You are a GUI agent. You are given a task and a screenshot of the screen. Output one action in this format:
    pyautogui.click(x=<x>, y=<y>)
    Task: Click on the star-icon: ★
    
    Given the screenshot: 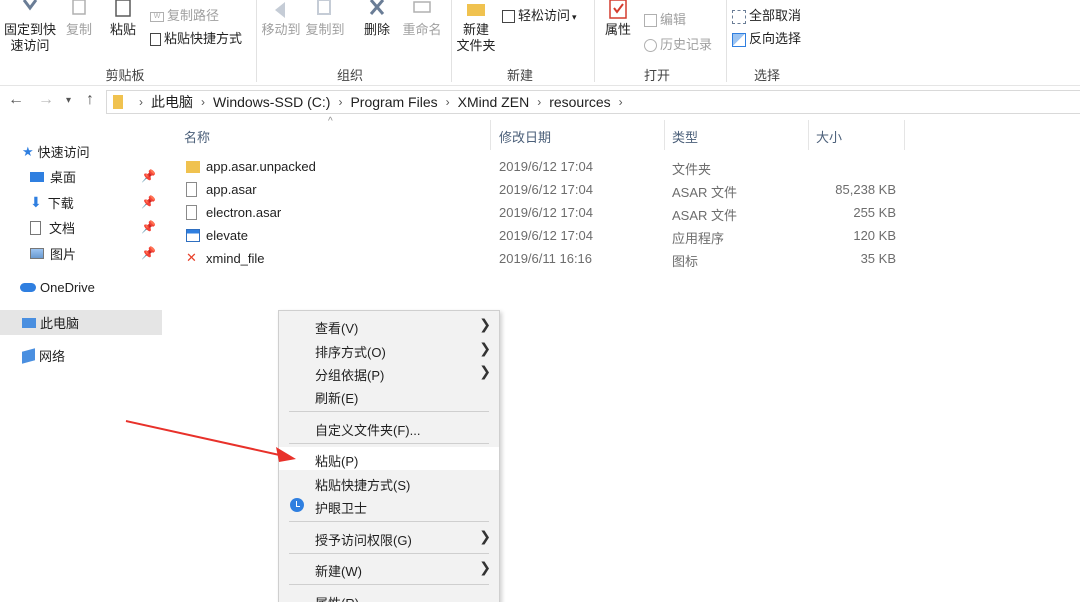 What is the action you would take?
    pyautogui.click(x=28, y=151)
    